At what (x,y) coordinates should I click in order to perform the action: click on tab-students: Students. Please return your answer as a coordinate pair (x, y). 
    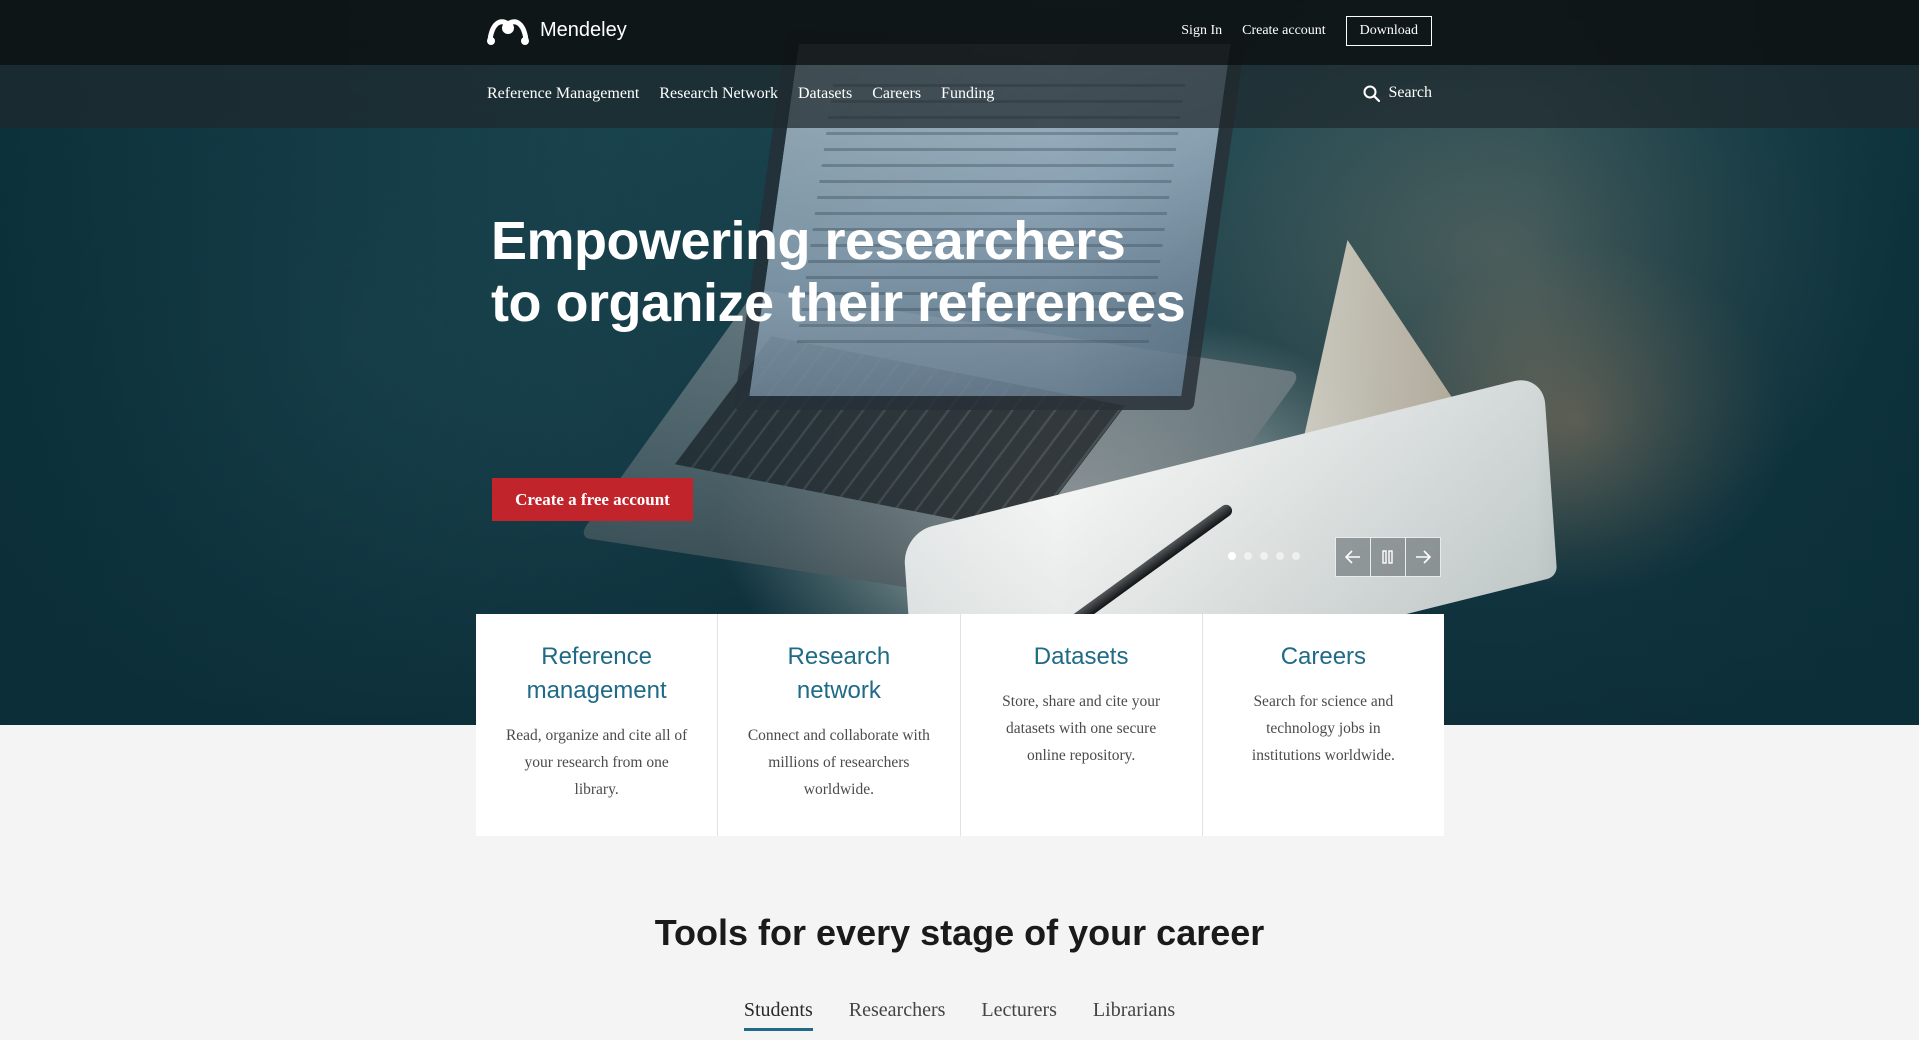
    Looking at the image, I should click on (778, 1015).